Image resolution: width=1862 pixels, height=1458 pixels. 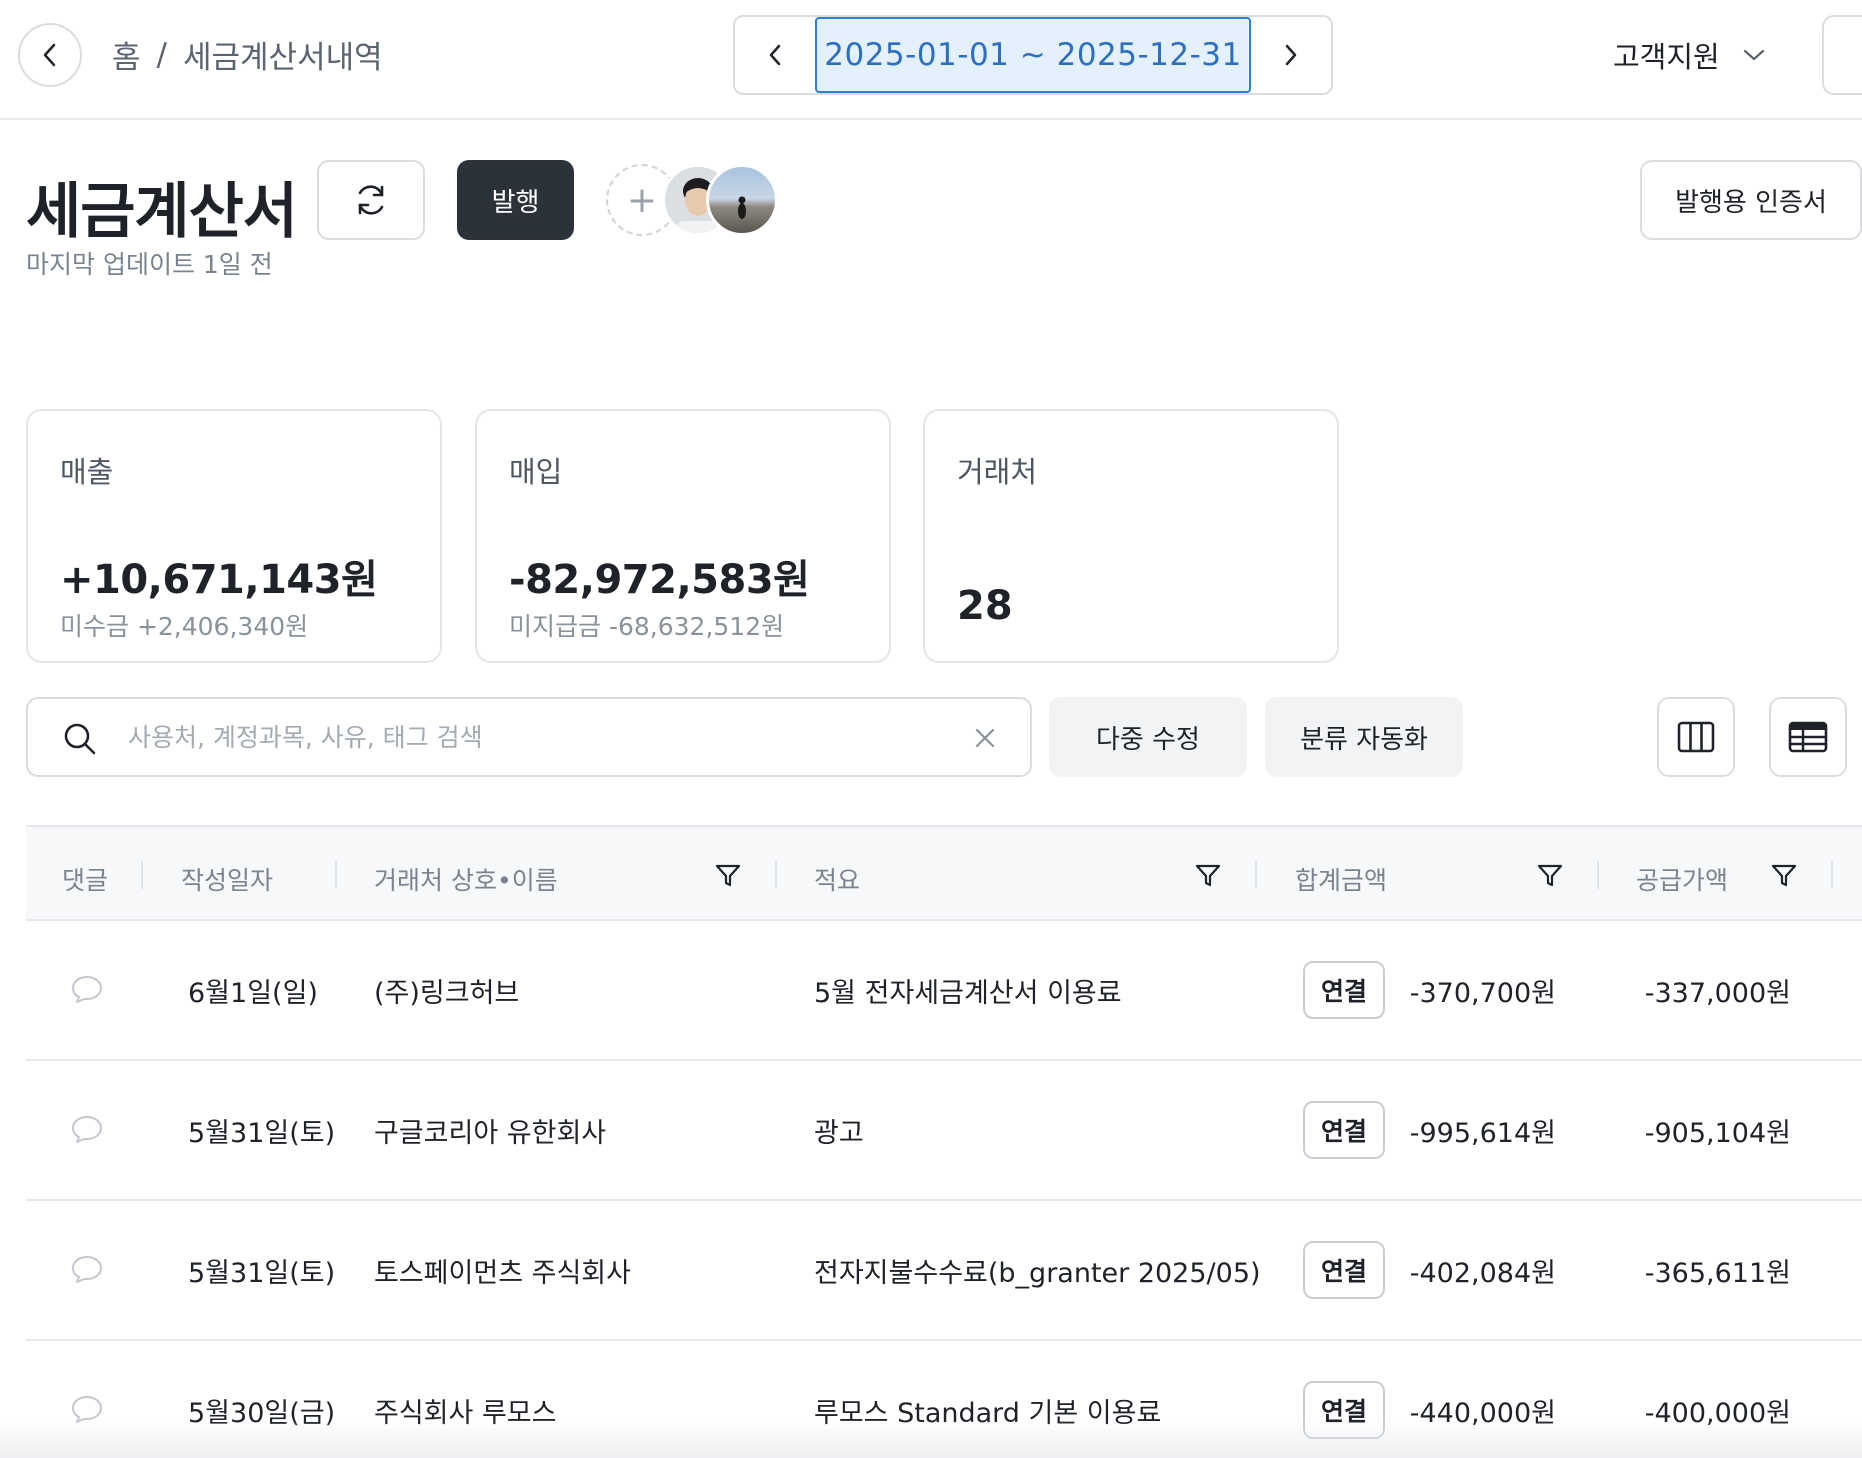 What do you see at coordinates (219, 580) in the screenshot?
I see `sales-total: +10,671,143원` at bounding box center [219, 580].